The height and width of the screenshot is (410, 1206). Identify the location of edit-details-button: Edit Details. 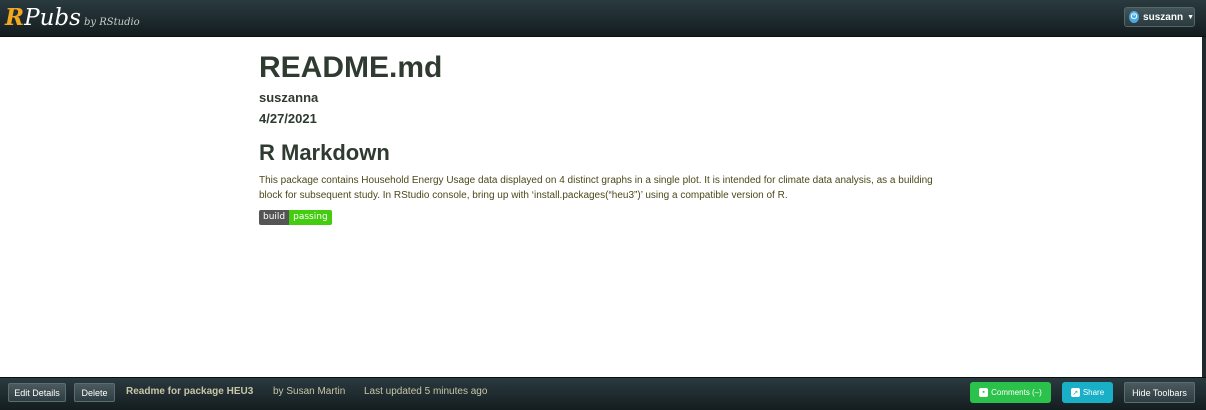
(37, 392).